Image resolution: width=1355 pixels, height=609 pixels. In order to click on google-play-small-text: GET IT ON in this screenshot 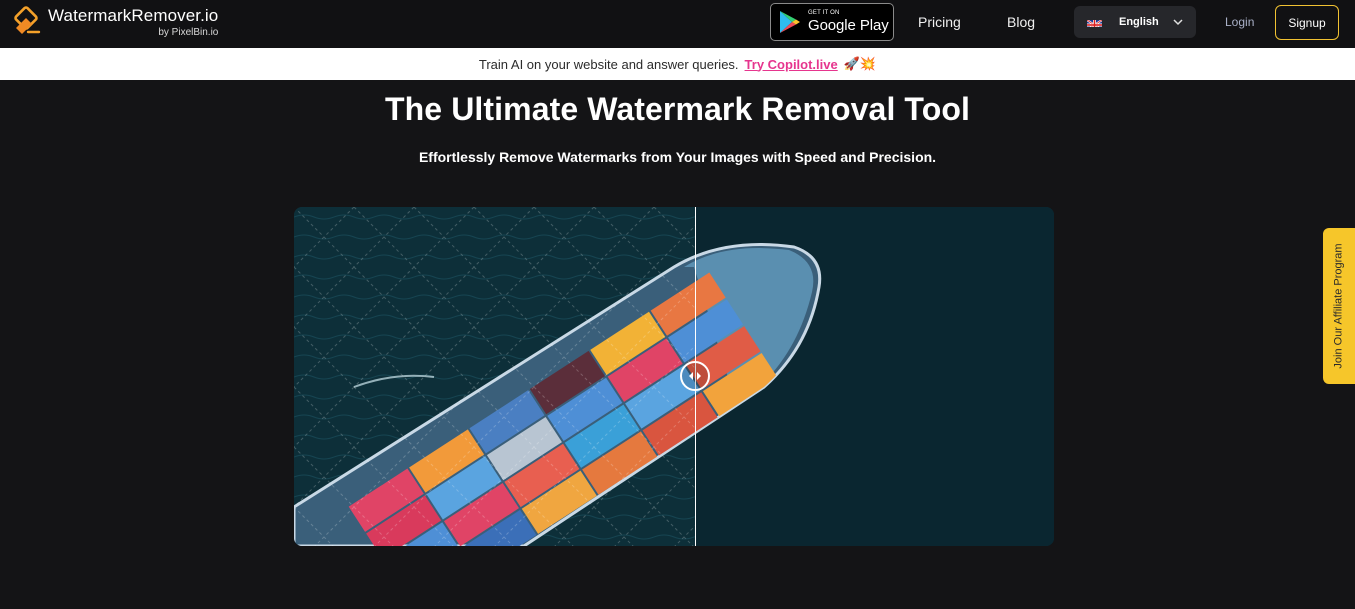, I will do `click(824, 13)`.